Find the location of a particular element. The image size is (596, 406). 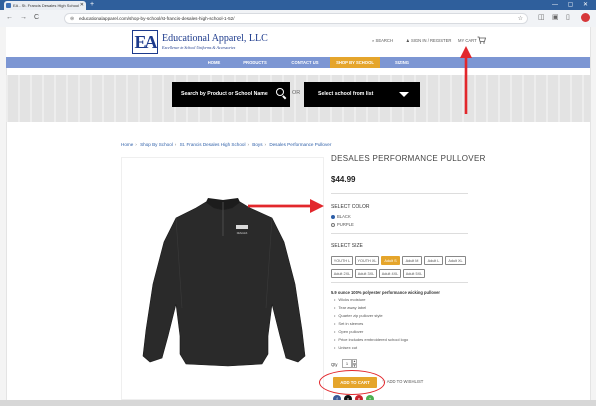

school-select-label: Select school from list is located at coordinates (346, 94).